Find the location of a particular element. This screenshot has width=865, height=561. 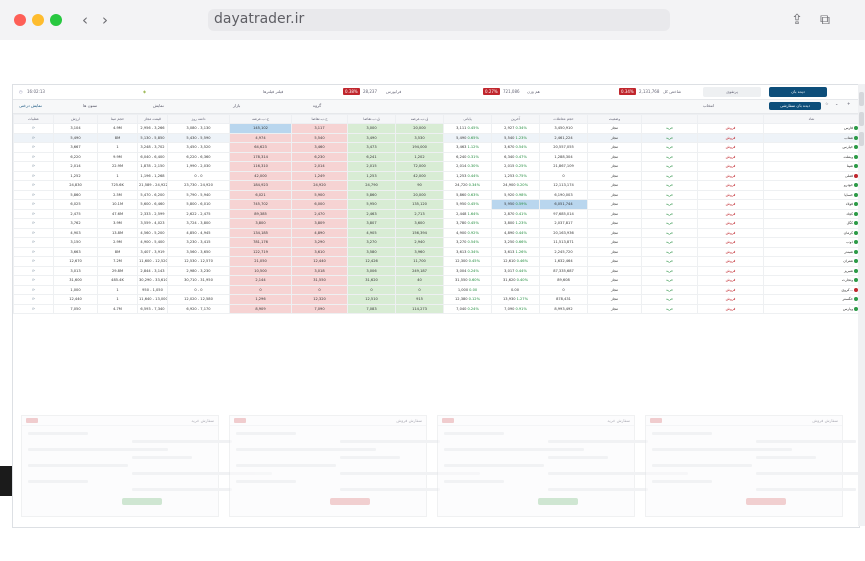

submit-order-button is located at coordinates (766, 501).